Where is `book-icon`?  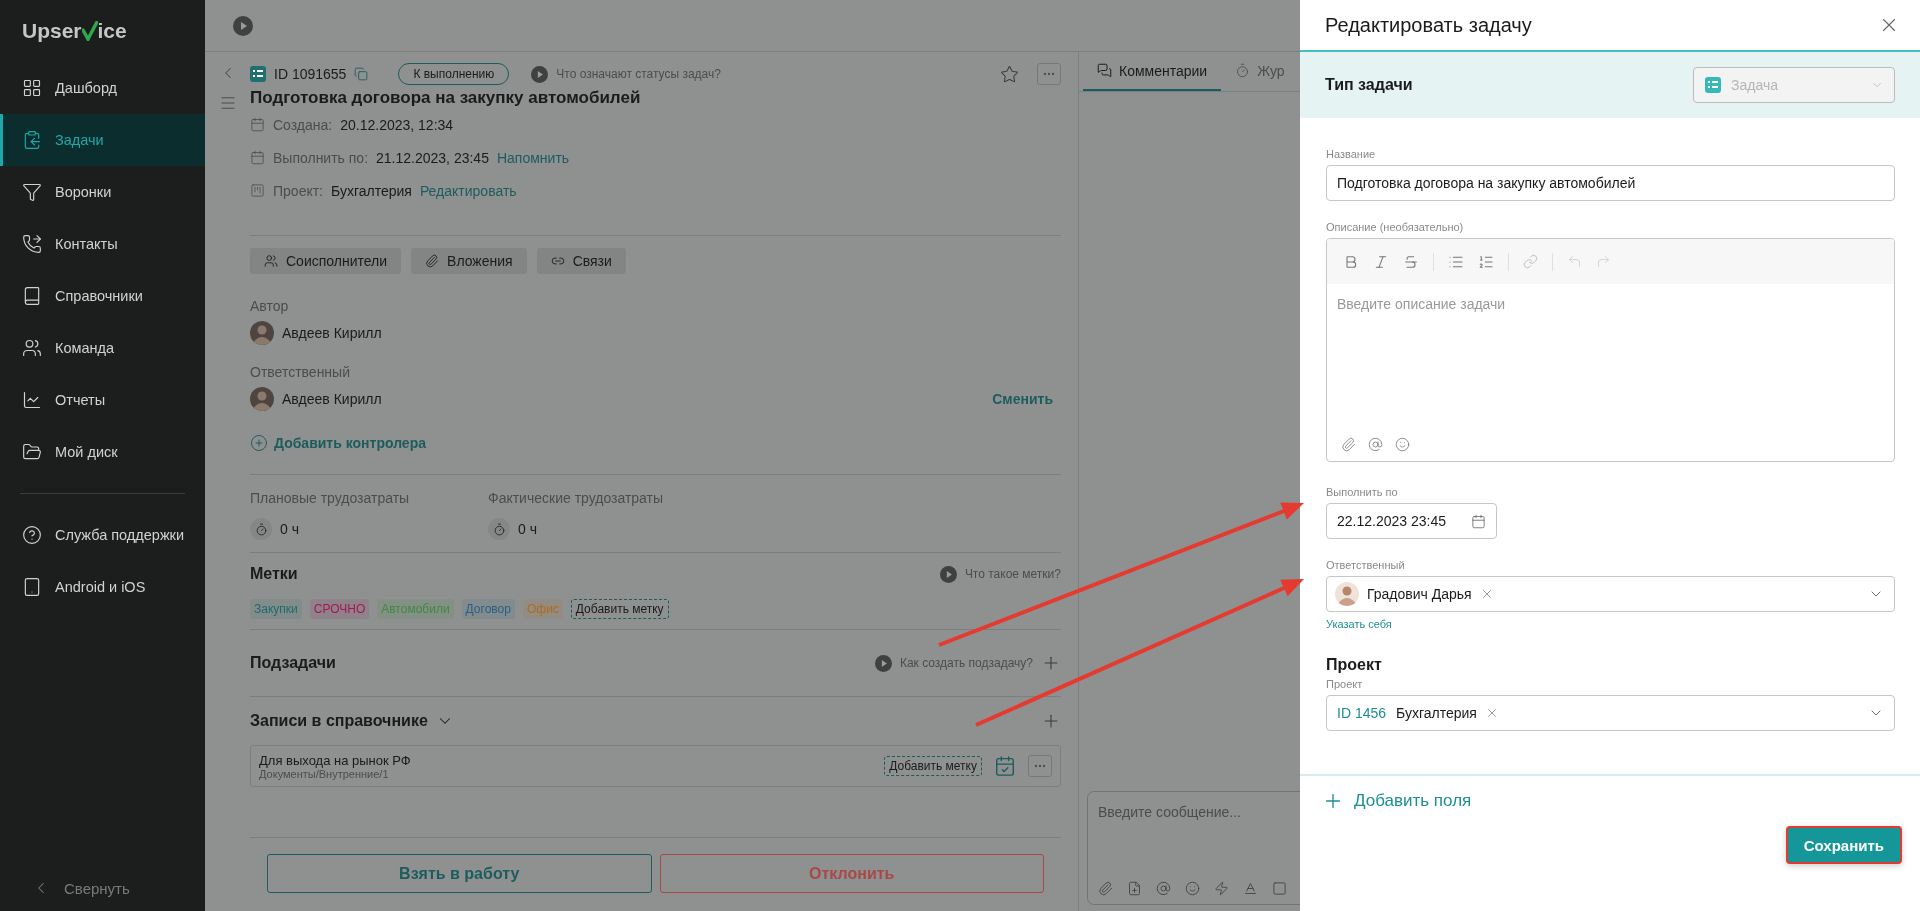 book-icon is located at coordinates (32, 296).